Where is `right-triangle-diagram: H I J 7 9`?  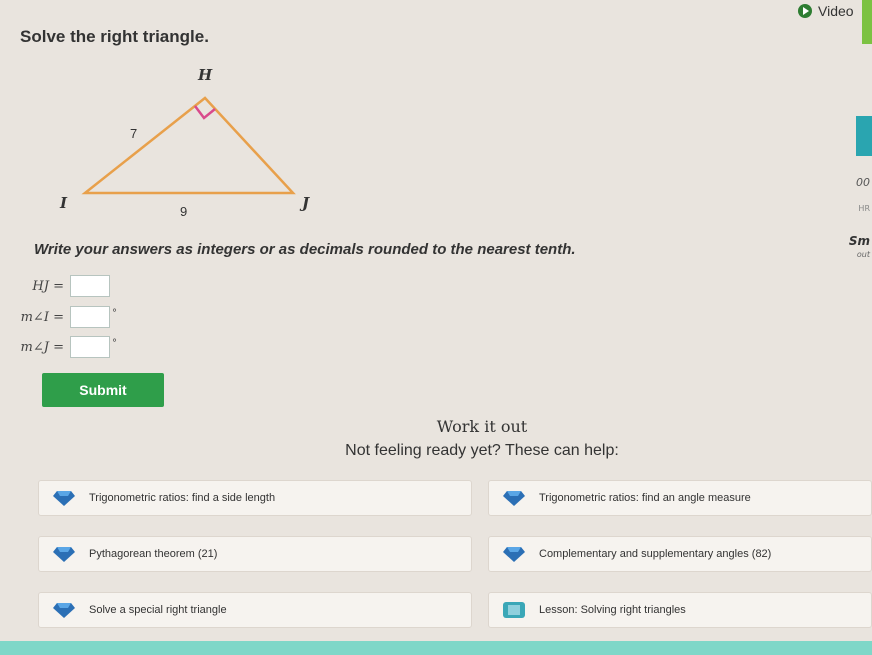 right-triangle-diagram: H I J 7 9 is located at coordinates (190, 143).